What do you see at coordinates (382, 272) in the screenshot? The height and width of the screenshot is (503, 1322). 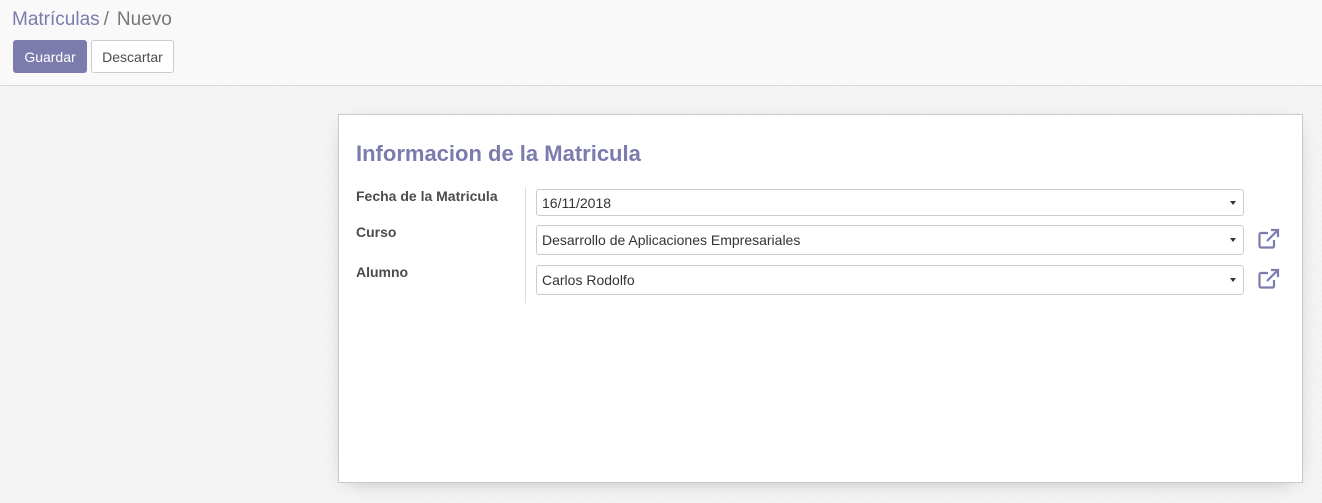 I see `alumno-label: Alumno` at bounding box center [382, 272].